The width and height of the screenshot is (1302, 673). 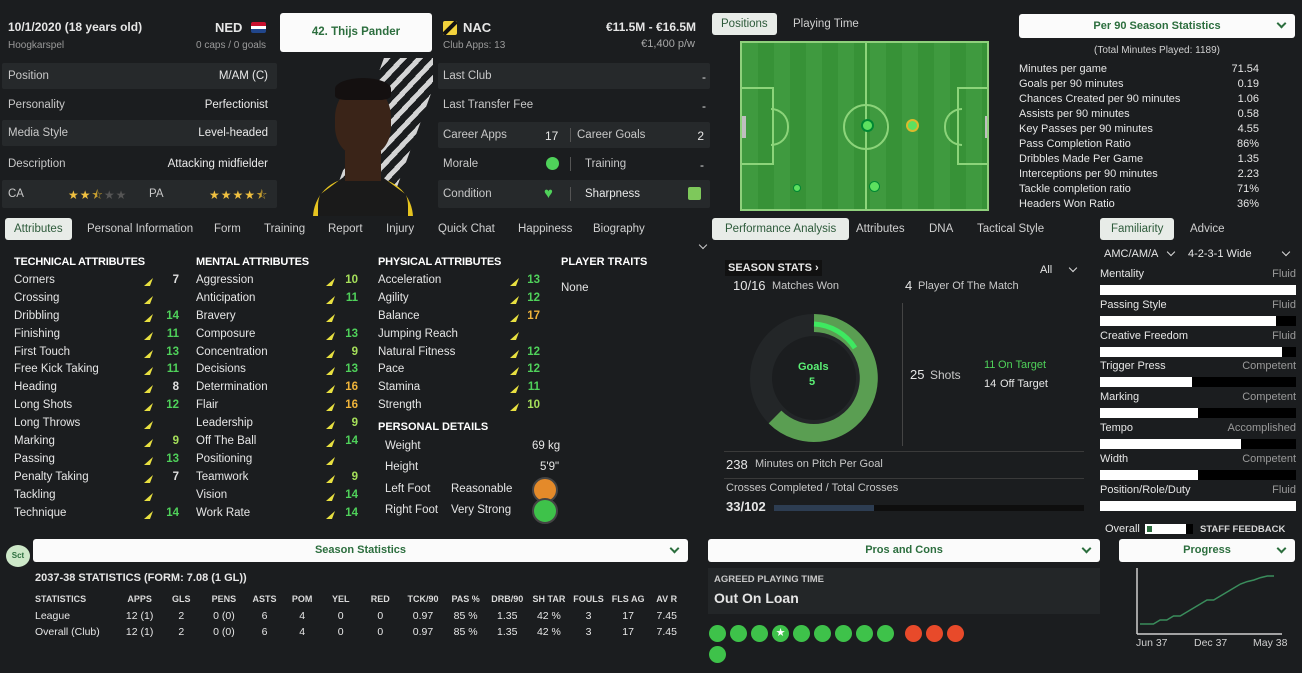 What do you see at coordinates (1198, 505) in the screenshot?
I see `familiarity-bar-fill` at bounding box center [1198, 505].